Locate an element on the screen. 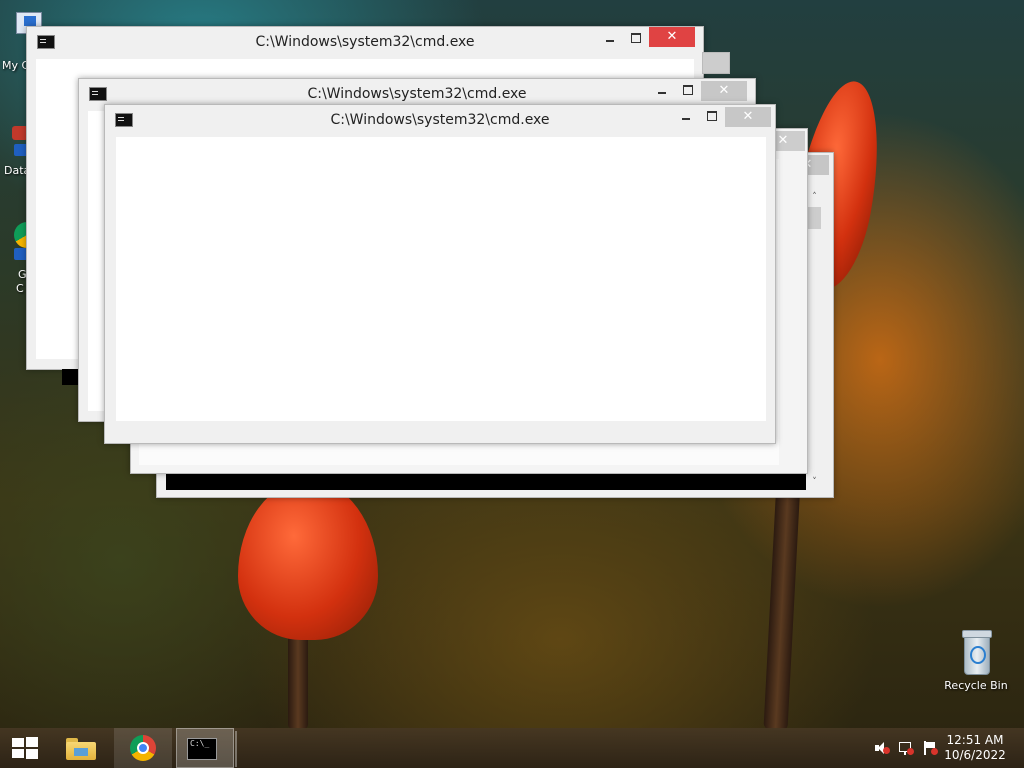  taskbar-chrome is located at coordinates (143, 748).